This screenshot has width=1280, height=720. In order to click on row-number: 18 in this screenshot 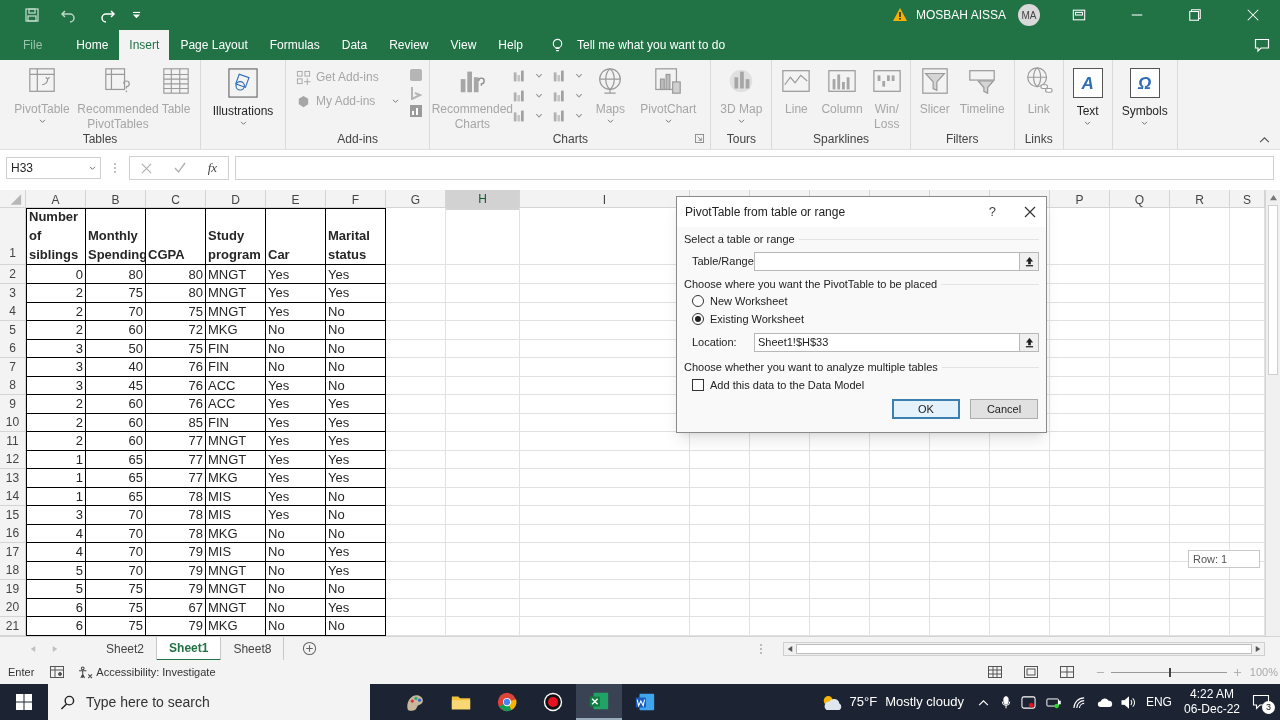, I will do `click(13, 570)`.